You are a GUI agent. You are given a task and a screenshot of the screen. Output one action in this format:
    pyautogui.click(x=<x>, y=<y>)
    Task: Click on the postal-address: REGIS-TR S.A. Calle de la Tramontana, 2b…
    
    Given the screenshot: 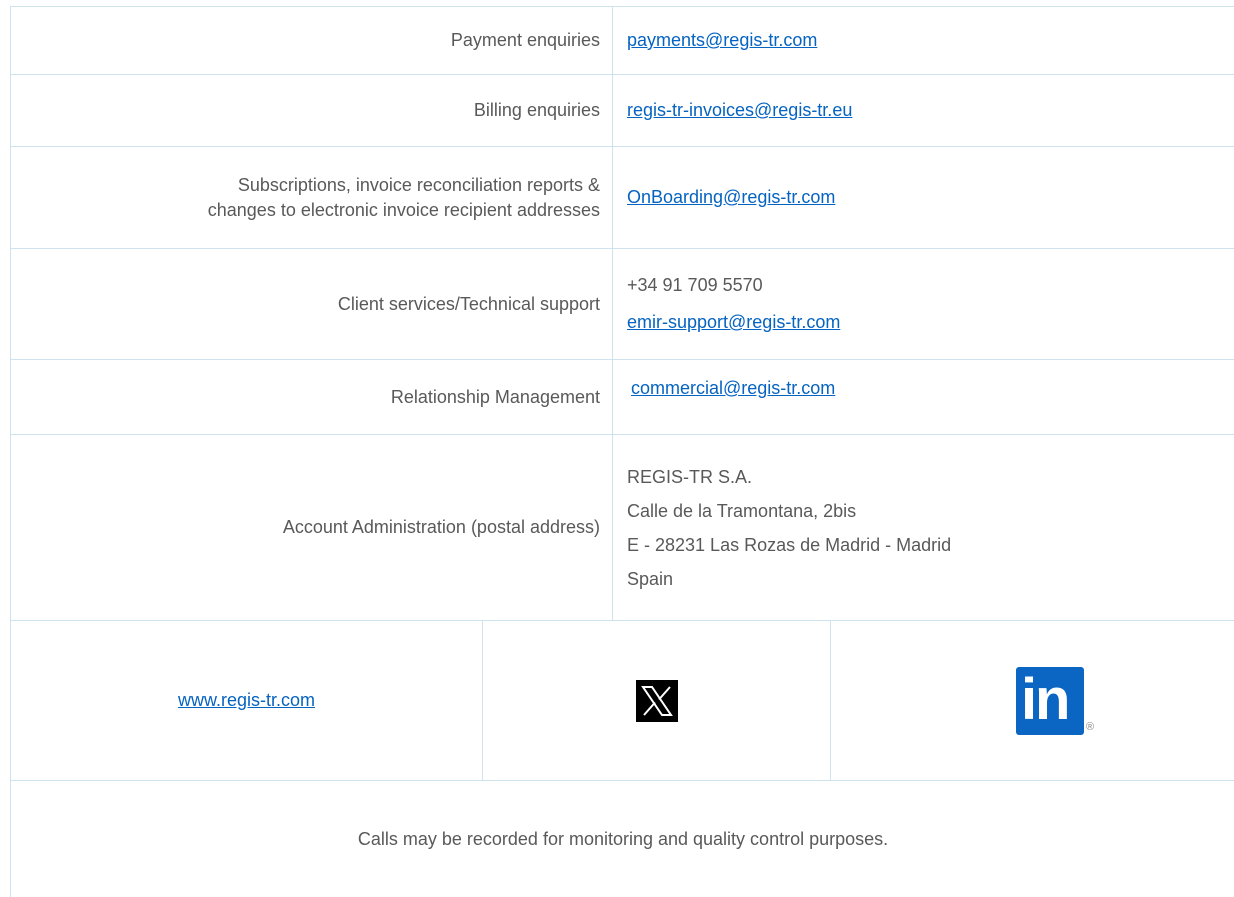 What is the action you would take?
    pyautogui.click(x=923, y=527)
    